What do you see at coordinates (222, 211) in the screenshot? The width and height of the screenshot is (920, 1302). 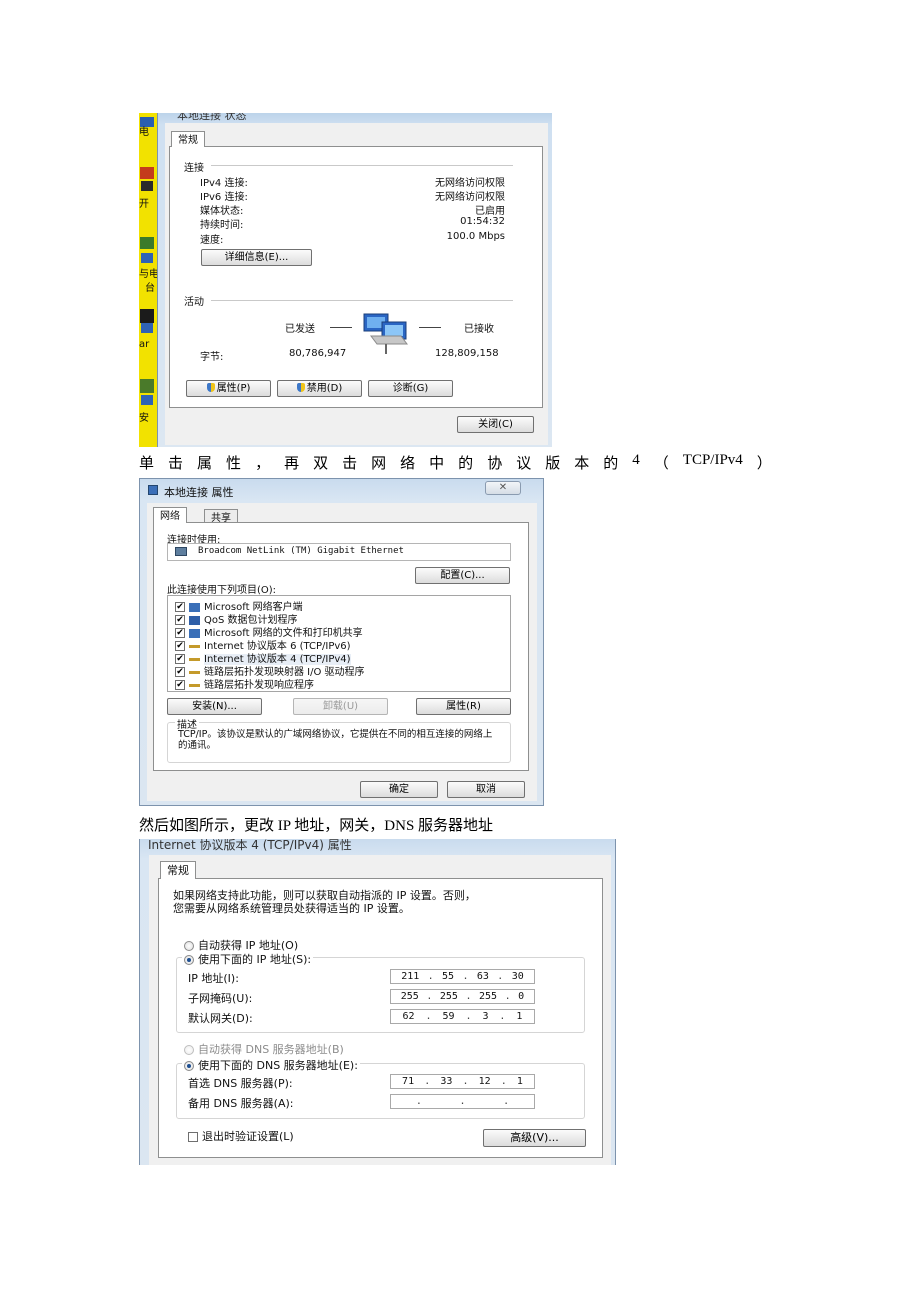 I see `media-label: 媒体状态:` at bounding box center [222, 211].